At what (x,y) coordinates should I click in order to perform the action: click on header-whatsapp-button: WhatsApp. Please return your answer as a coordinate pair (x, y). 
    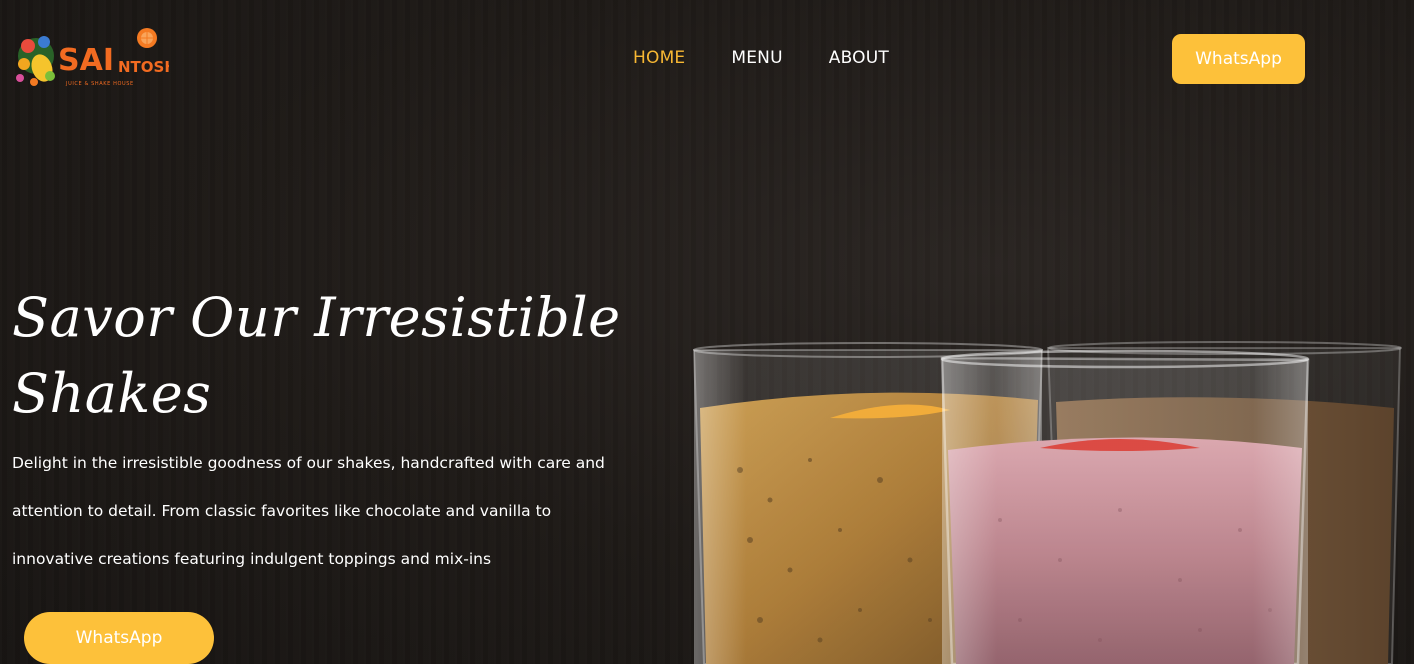
    Looking at the image, I should click on (1238, 59).